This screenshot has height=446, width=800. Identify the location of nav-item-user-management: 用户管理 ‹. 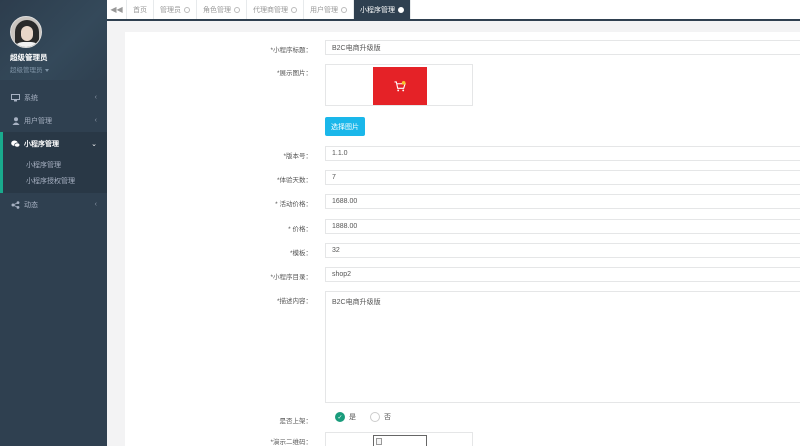
(53, 120).